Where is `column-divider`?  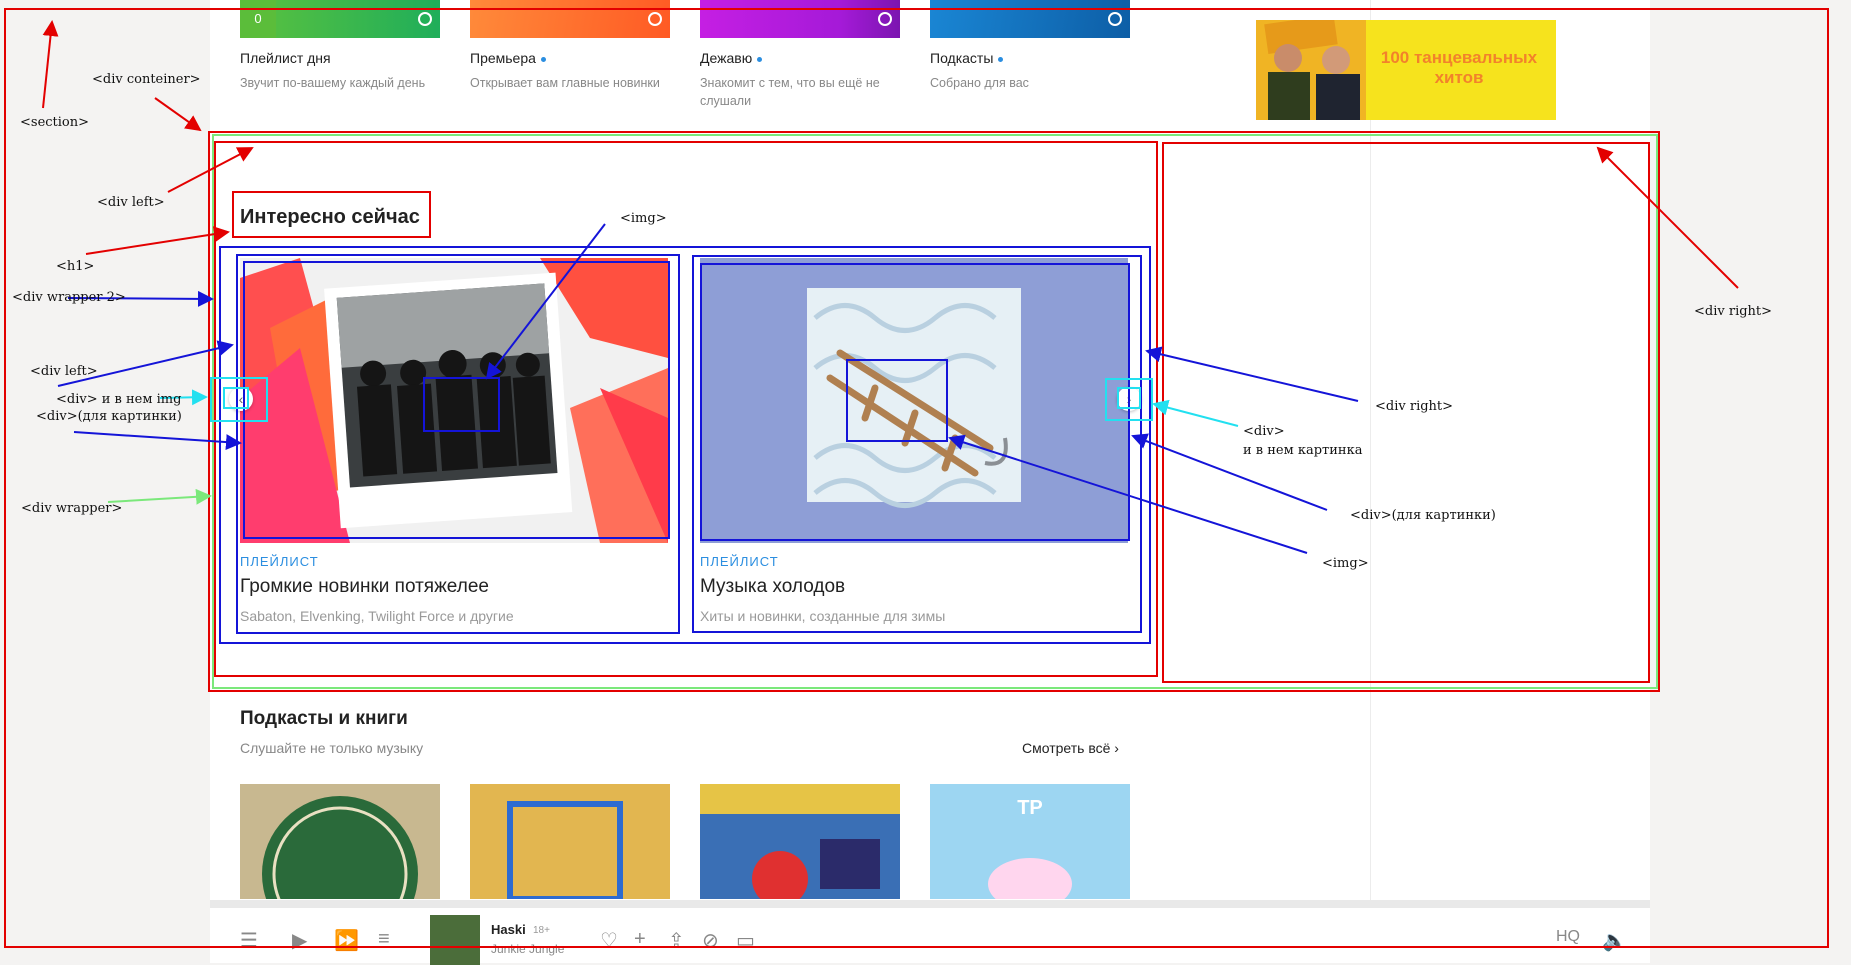 column-divider is located at coordinates (1370, 450).